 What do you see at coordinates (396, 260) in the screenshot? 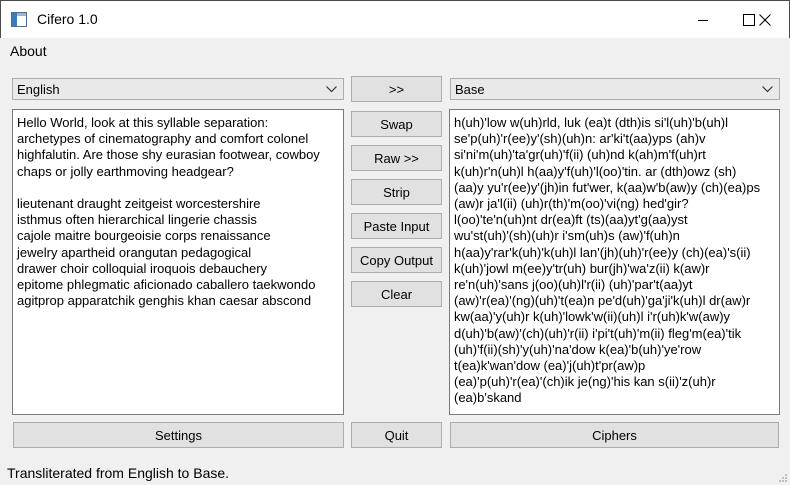
I see `copy-output-button: Copy Output` at bounding box center [396, 260].